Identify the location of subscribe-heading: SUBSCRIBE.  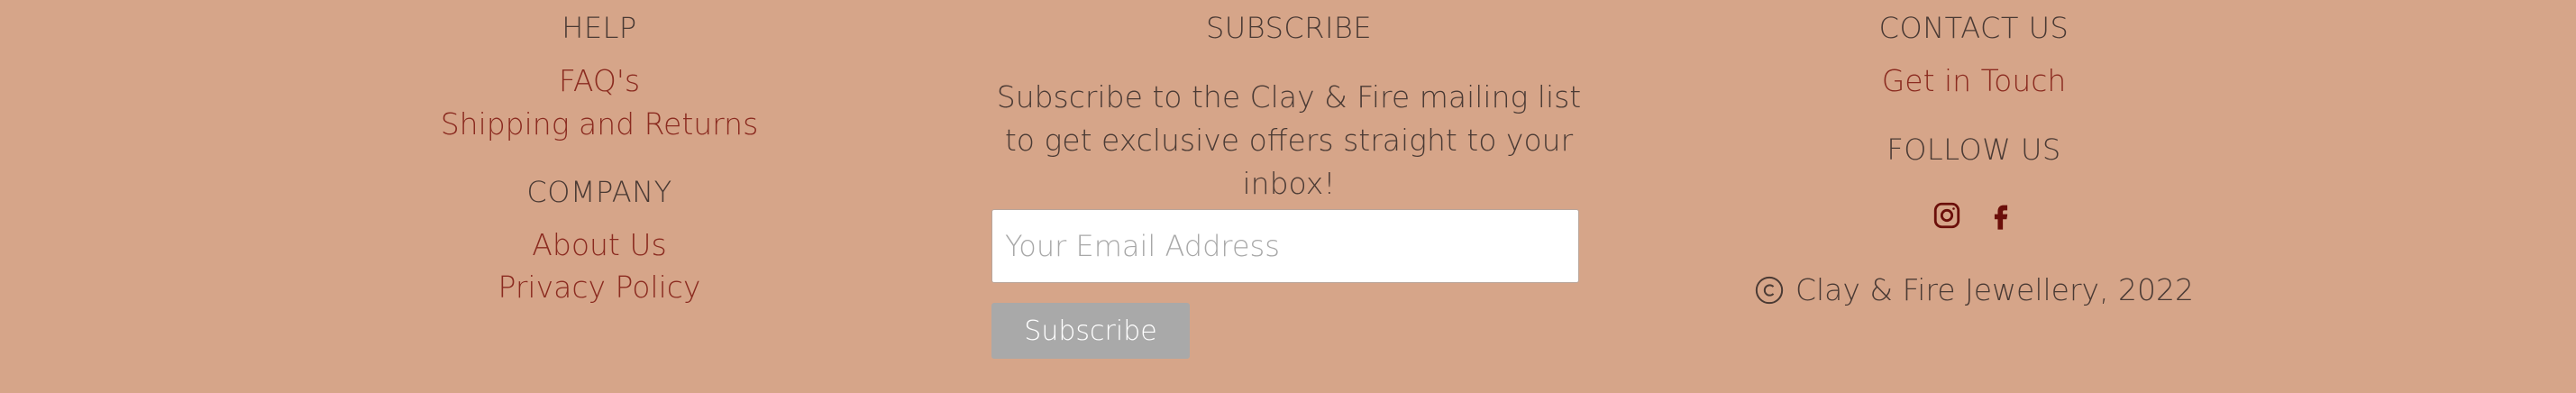
(1289, 28).